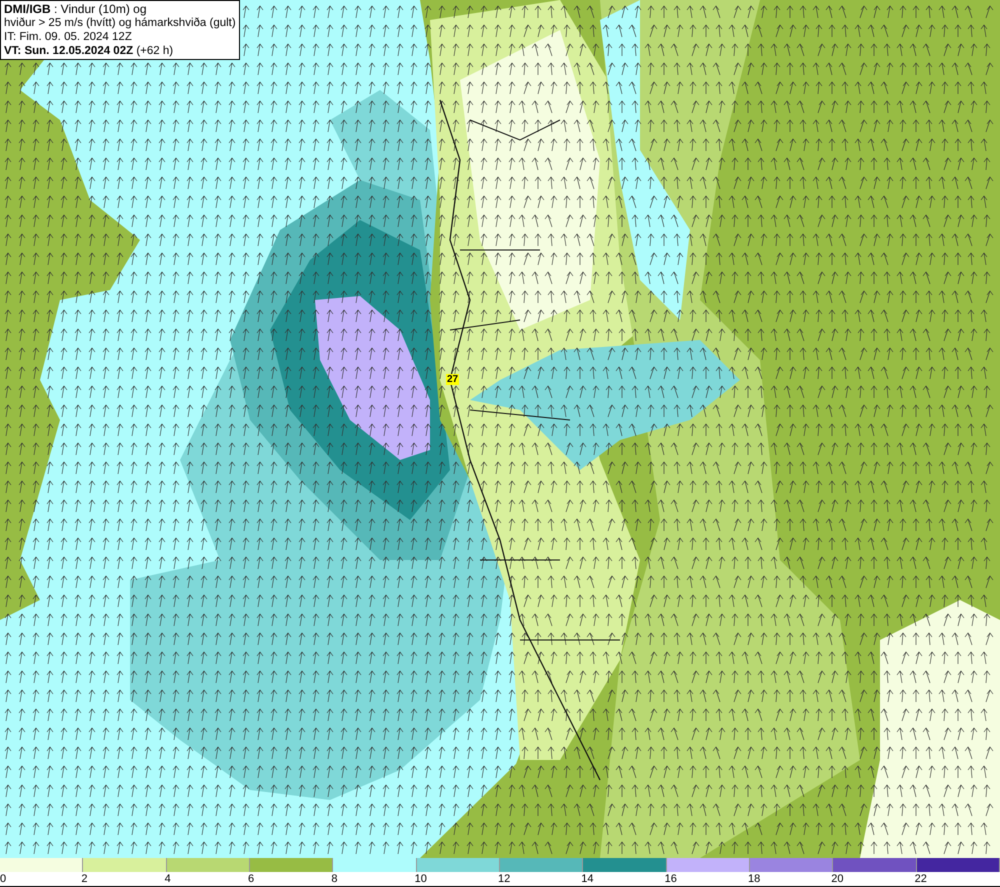 Image resolution: width=1000 pixels, height=887 pixels. I want to click on legend-label: 4, so click(167, 879).